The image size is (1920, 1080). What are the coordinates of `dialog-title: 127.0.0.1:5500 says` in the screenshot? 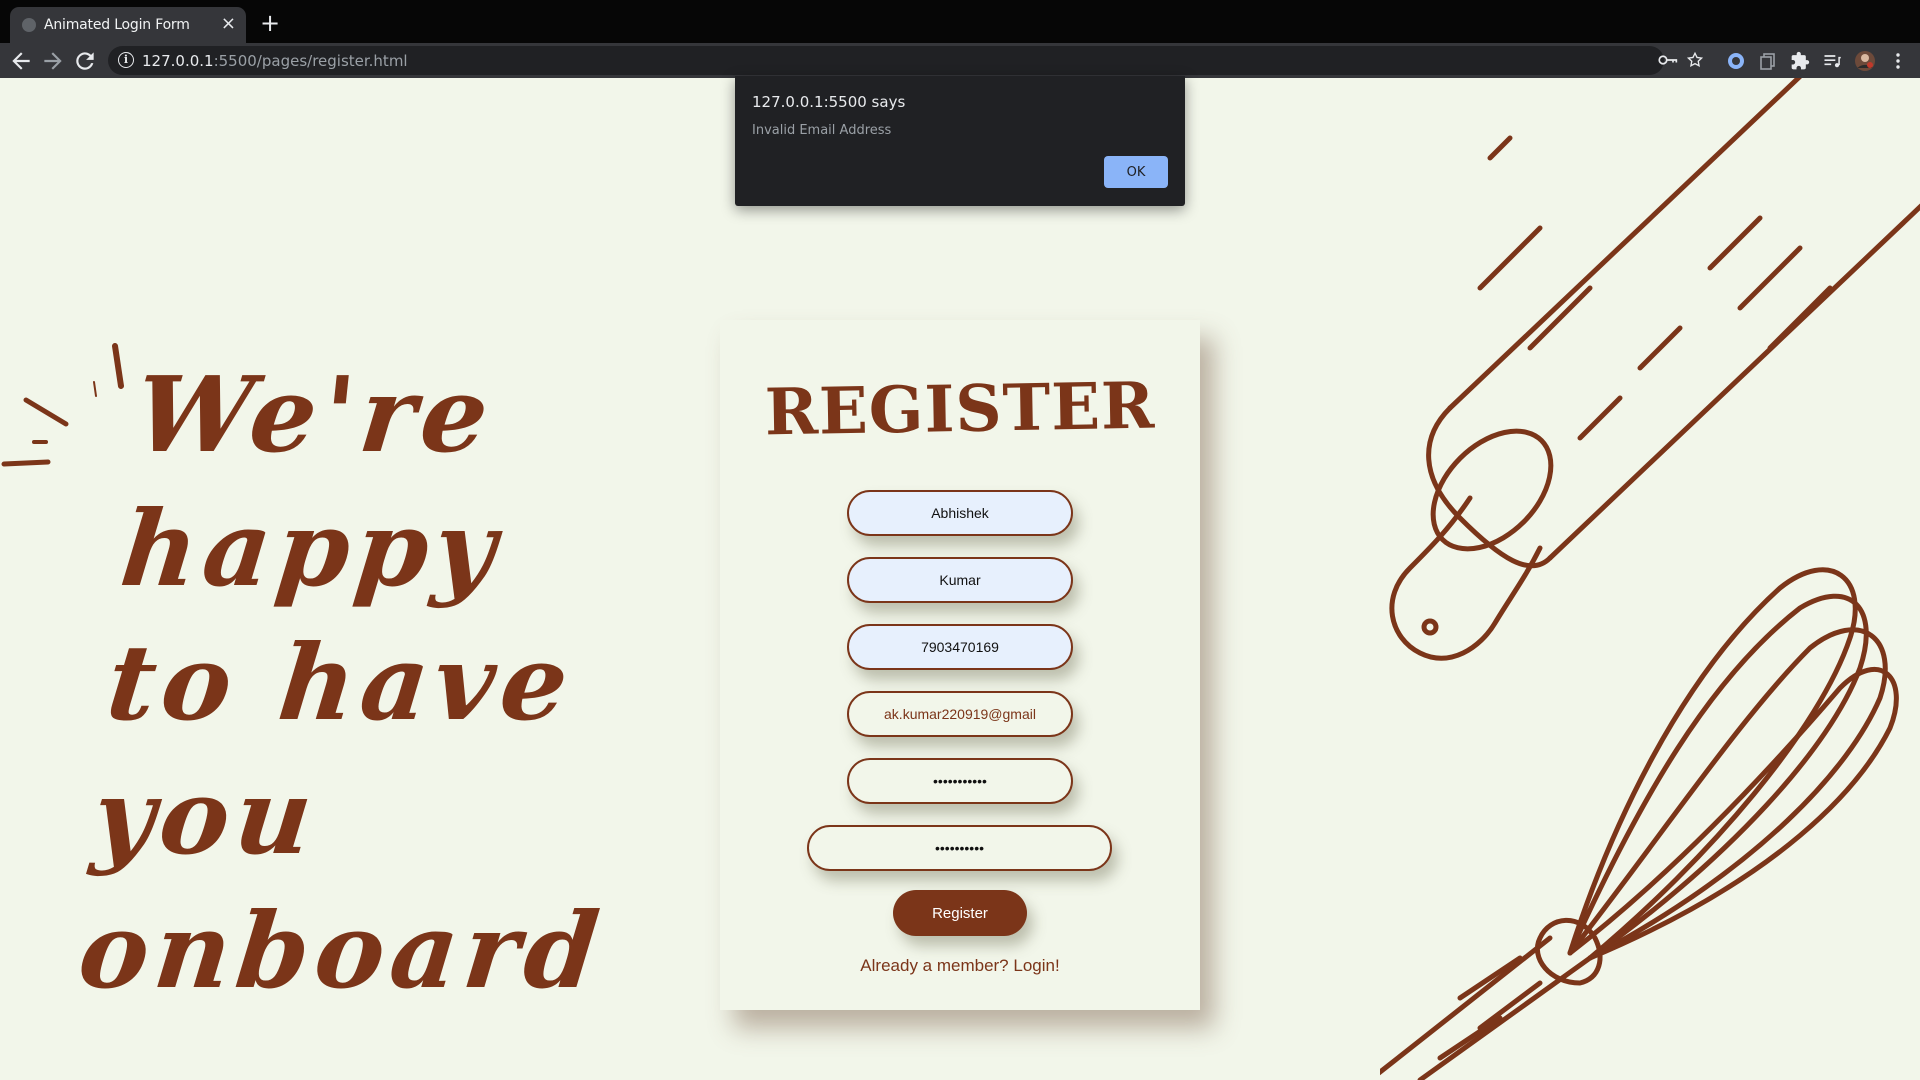 It's located at (829, 102).